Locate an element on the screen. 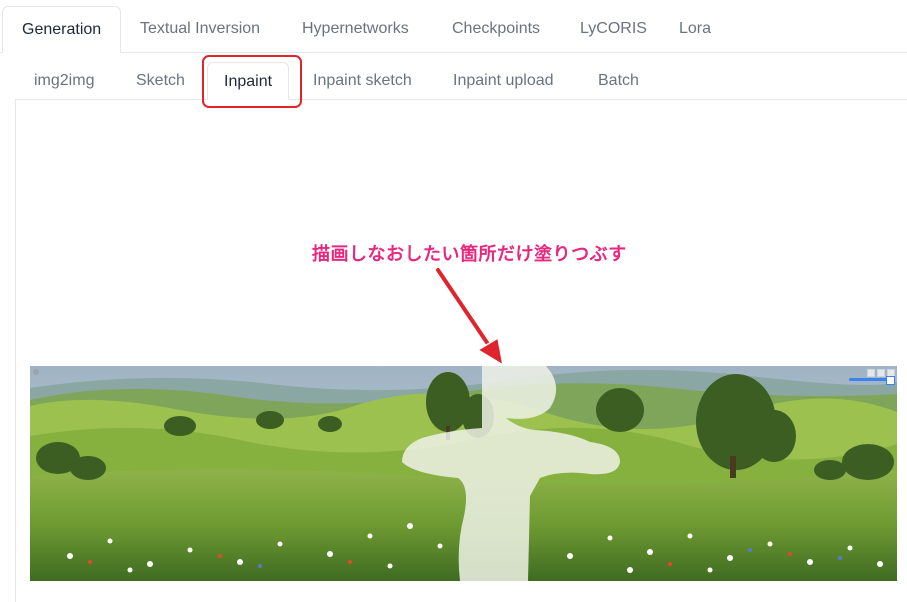 The image size is (907, 602). tab-lycoris: LyCORIS is located at coordinates (613, 29).